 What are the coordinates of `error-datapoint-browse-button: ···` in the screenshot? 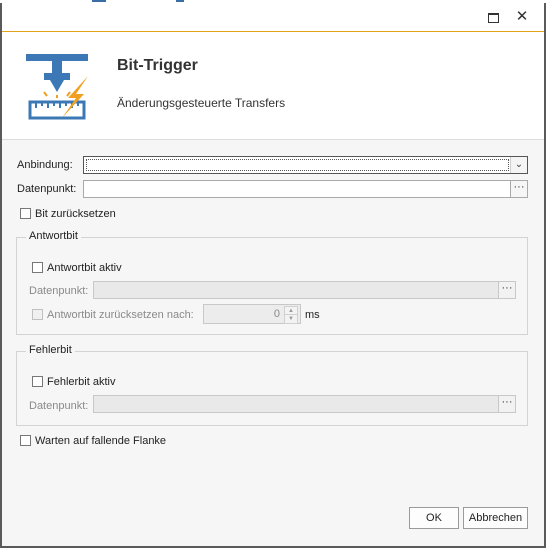 It's located at (507, 404).